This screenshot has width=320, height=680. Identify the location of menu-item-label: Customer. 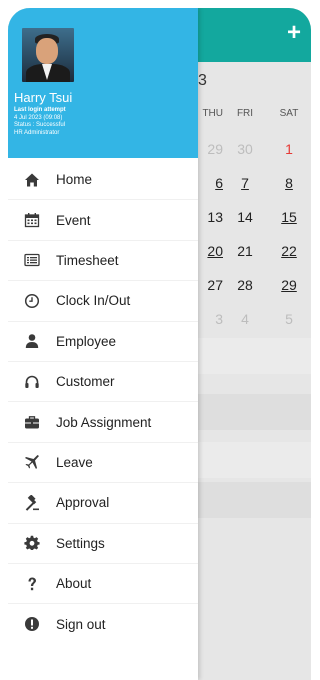
(85, 382).